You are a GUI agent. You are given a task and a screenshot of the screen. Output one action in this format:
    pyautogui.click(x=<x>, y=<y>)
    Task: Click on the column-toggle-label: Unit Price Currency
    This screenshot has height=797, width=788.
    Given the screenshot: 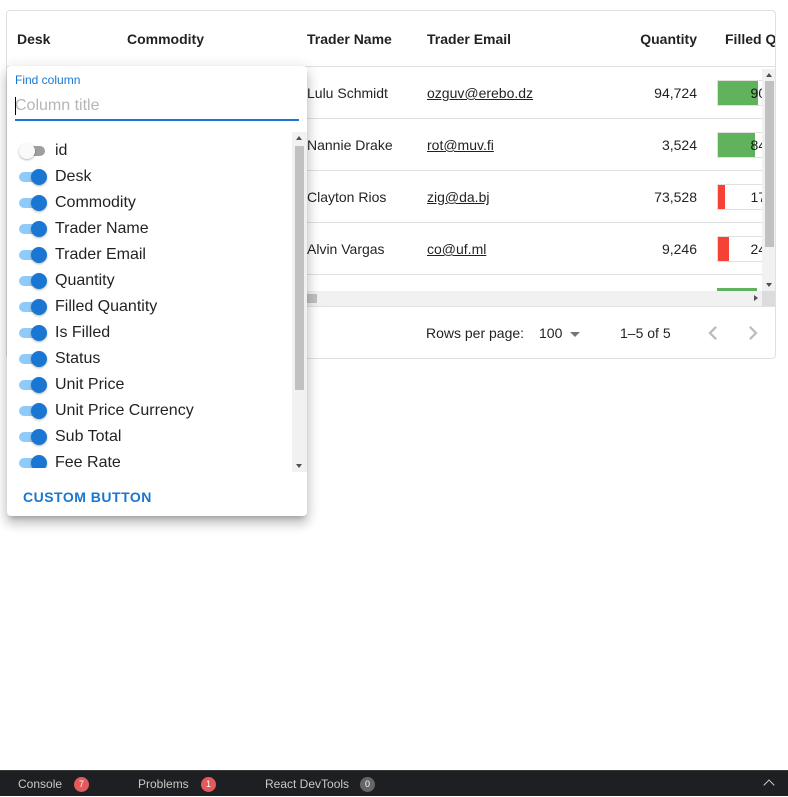 What is the action you would take?
    pyautogui.click(x=124, y=410)
    